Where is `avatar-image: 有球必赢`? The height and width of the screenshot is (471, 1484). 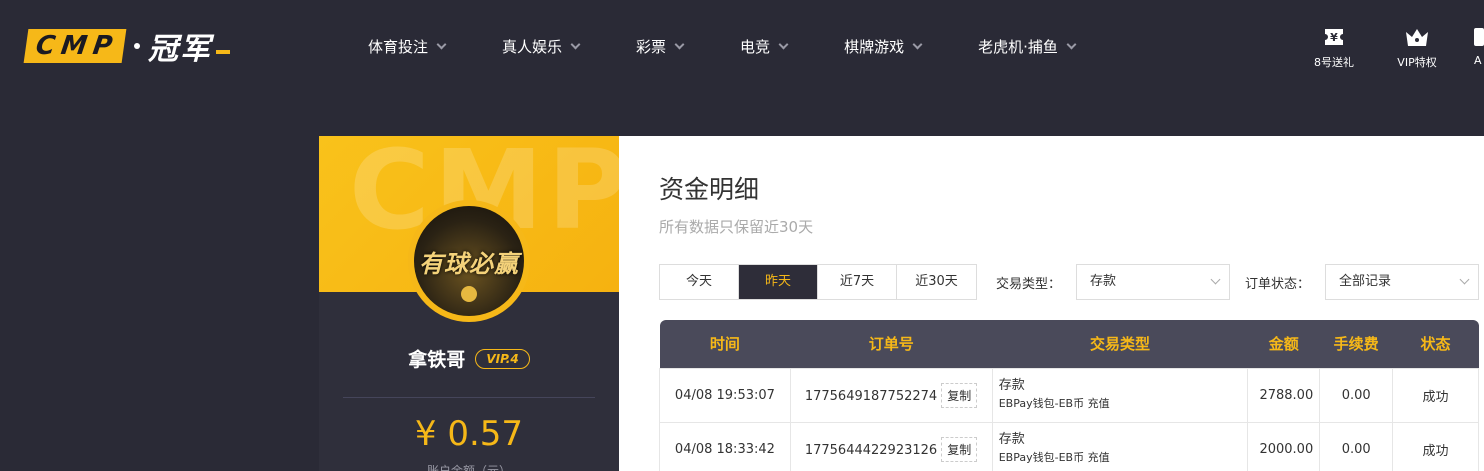
avatar-image: 有球必赢 is located at coordinates (469, 261).